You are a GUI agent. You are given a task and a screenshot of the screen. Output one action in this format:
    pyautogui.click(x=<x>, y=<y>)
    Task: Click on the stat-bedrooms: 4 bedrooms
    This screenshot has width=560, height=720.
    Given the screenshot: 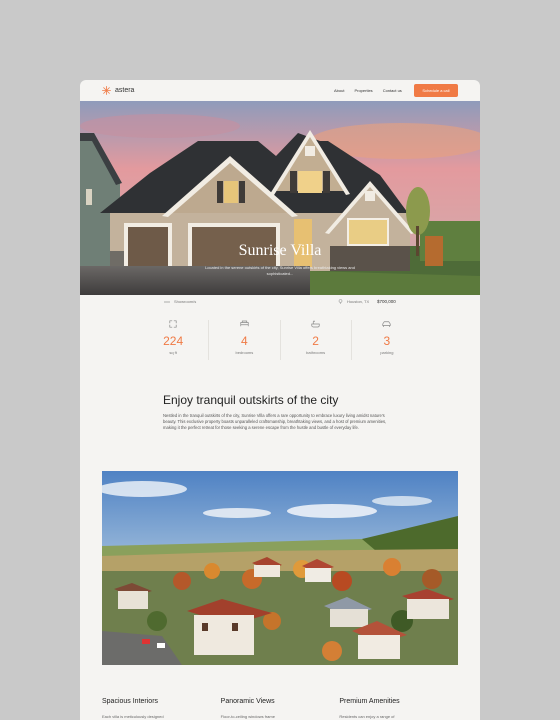 What is the action you would take?
    pyautogui.click(x=245, y=340)
    